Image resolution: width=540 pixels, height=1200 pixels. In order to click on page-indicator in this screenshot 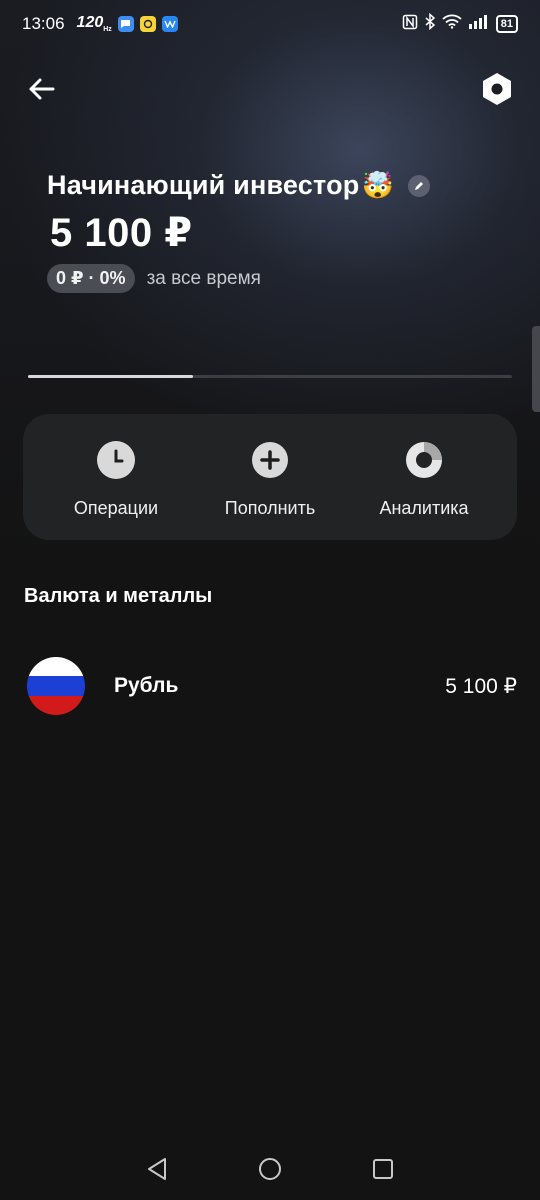, I will do `click(270, 376)`.